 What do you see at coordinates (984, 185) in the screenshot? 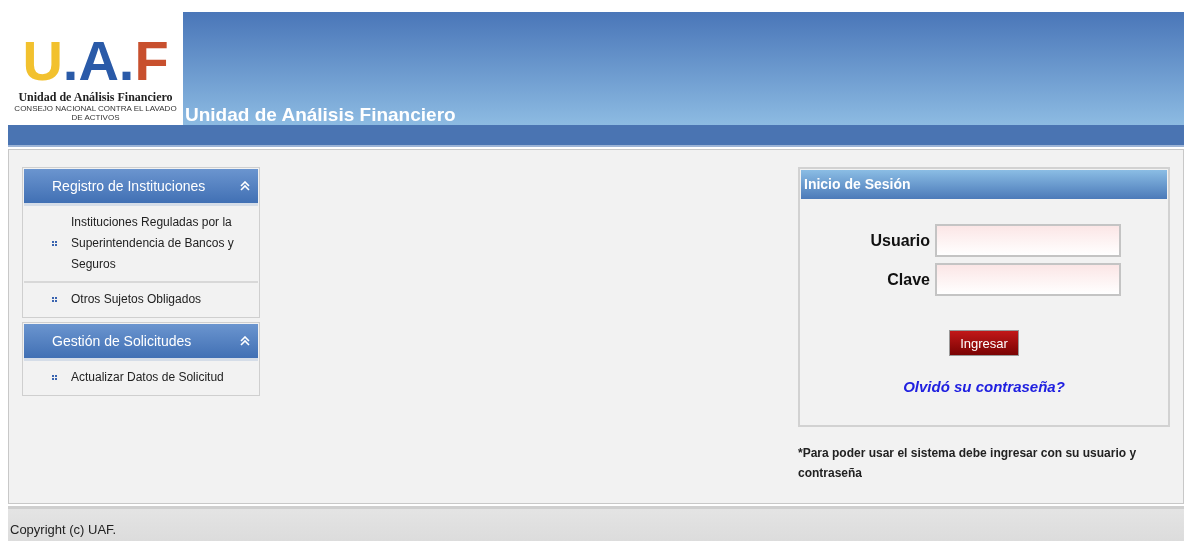
I see `login-title: Inicio de Sesión` at bounding box center [984, 185].